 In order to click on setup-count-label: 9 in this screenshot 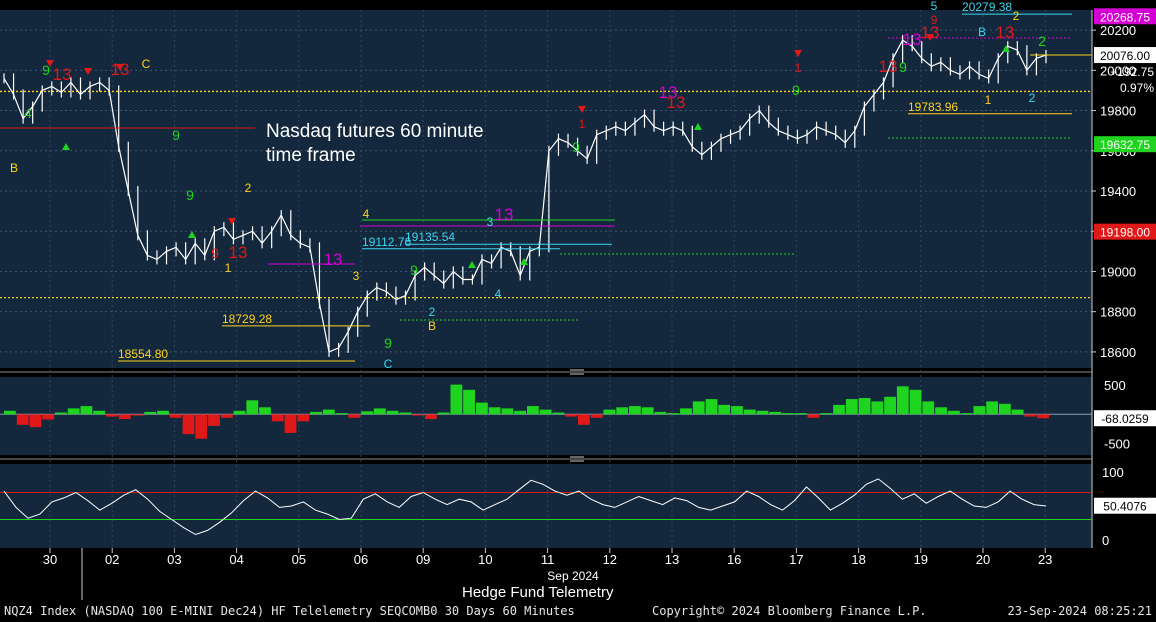, I will do `click(934, 20)`.